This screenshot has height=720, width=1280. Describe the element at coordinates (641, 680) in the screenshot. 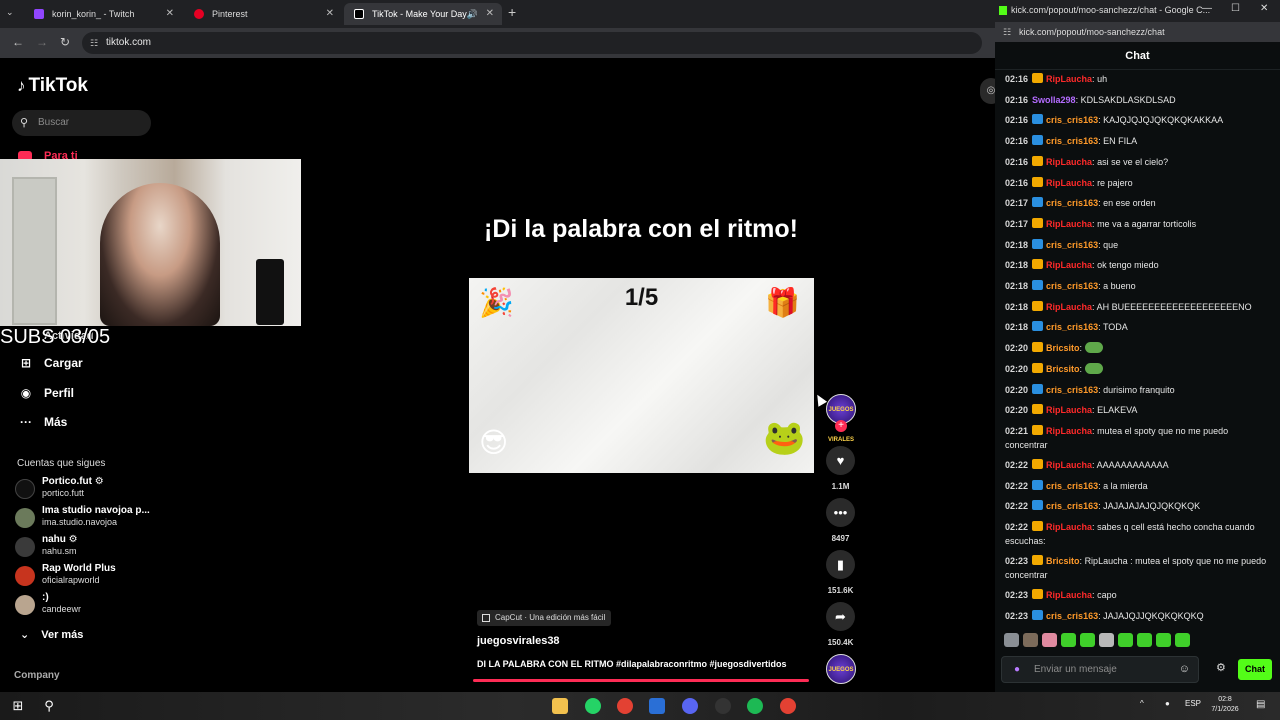

I see `video-progress-bar` at that location.